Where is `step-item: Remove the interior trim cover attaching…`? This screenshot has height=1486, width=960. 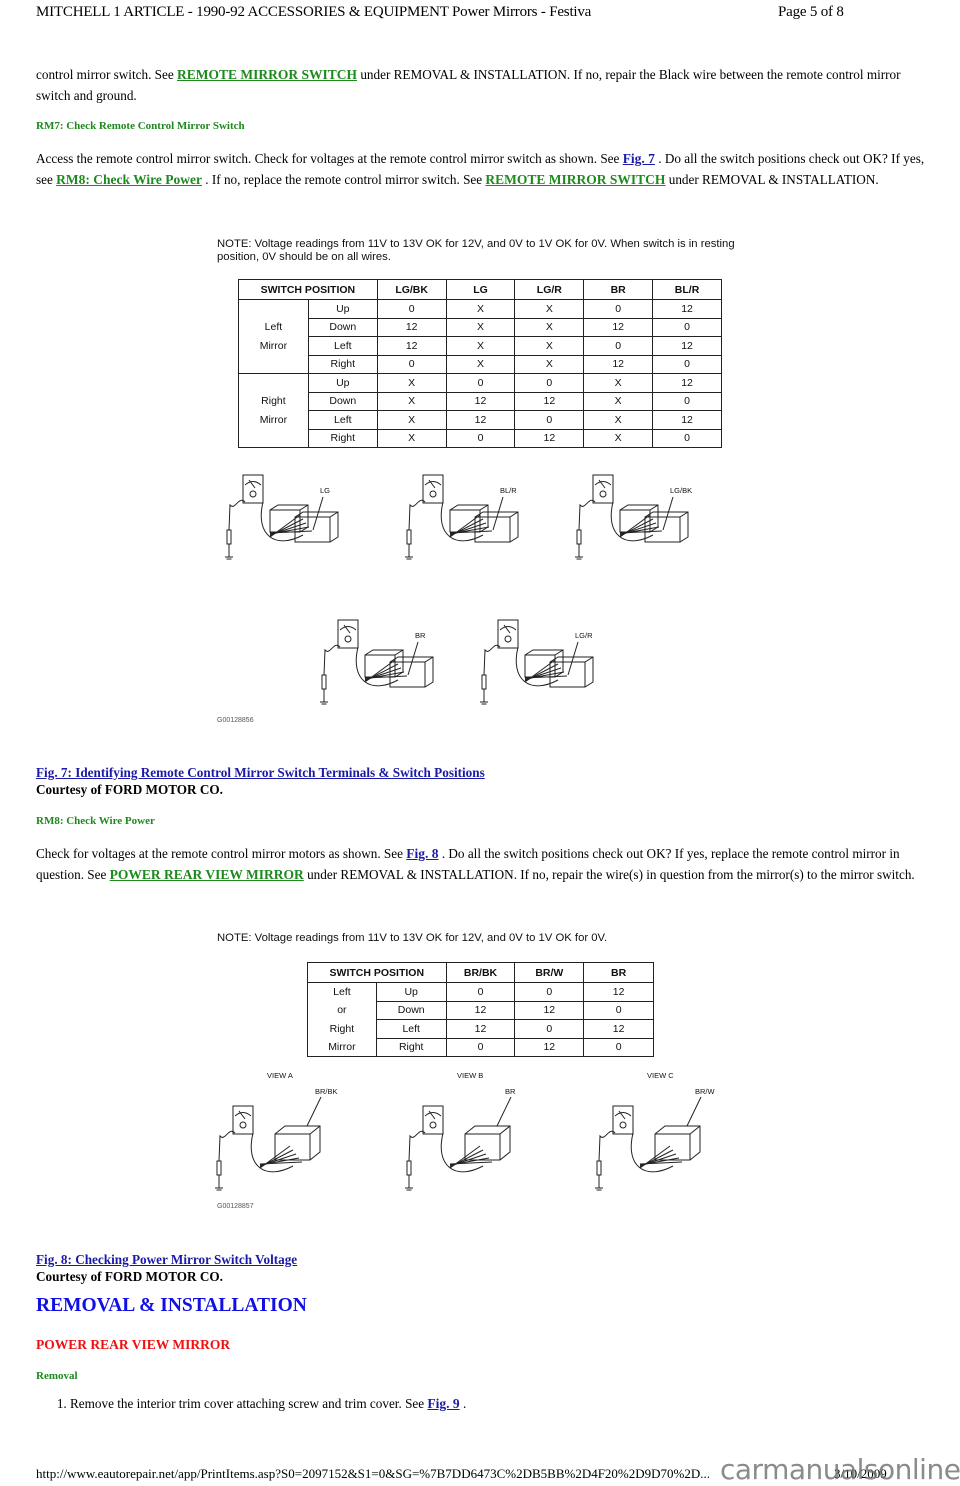 step-item: Remove the interior trim cover attaching… is located at coordinates (268, 1404).